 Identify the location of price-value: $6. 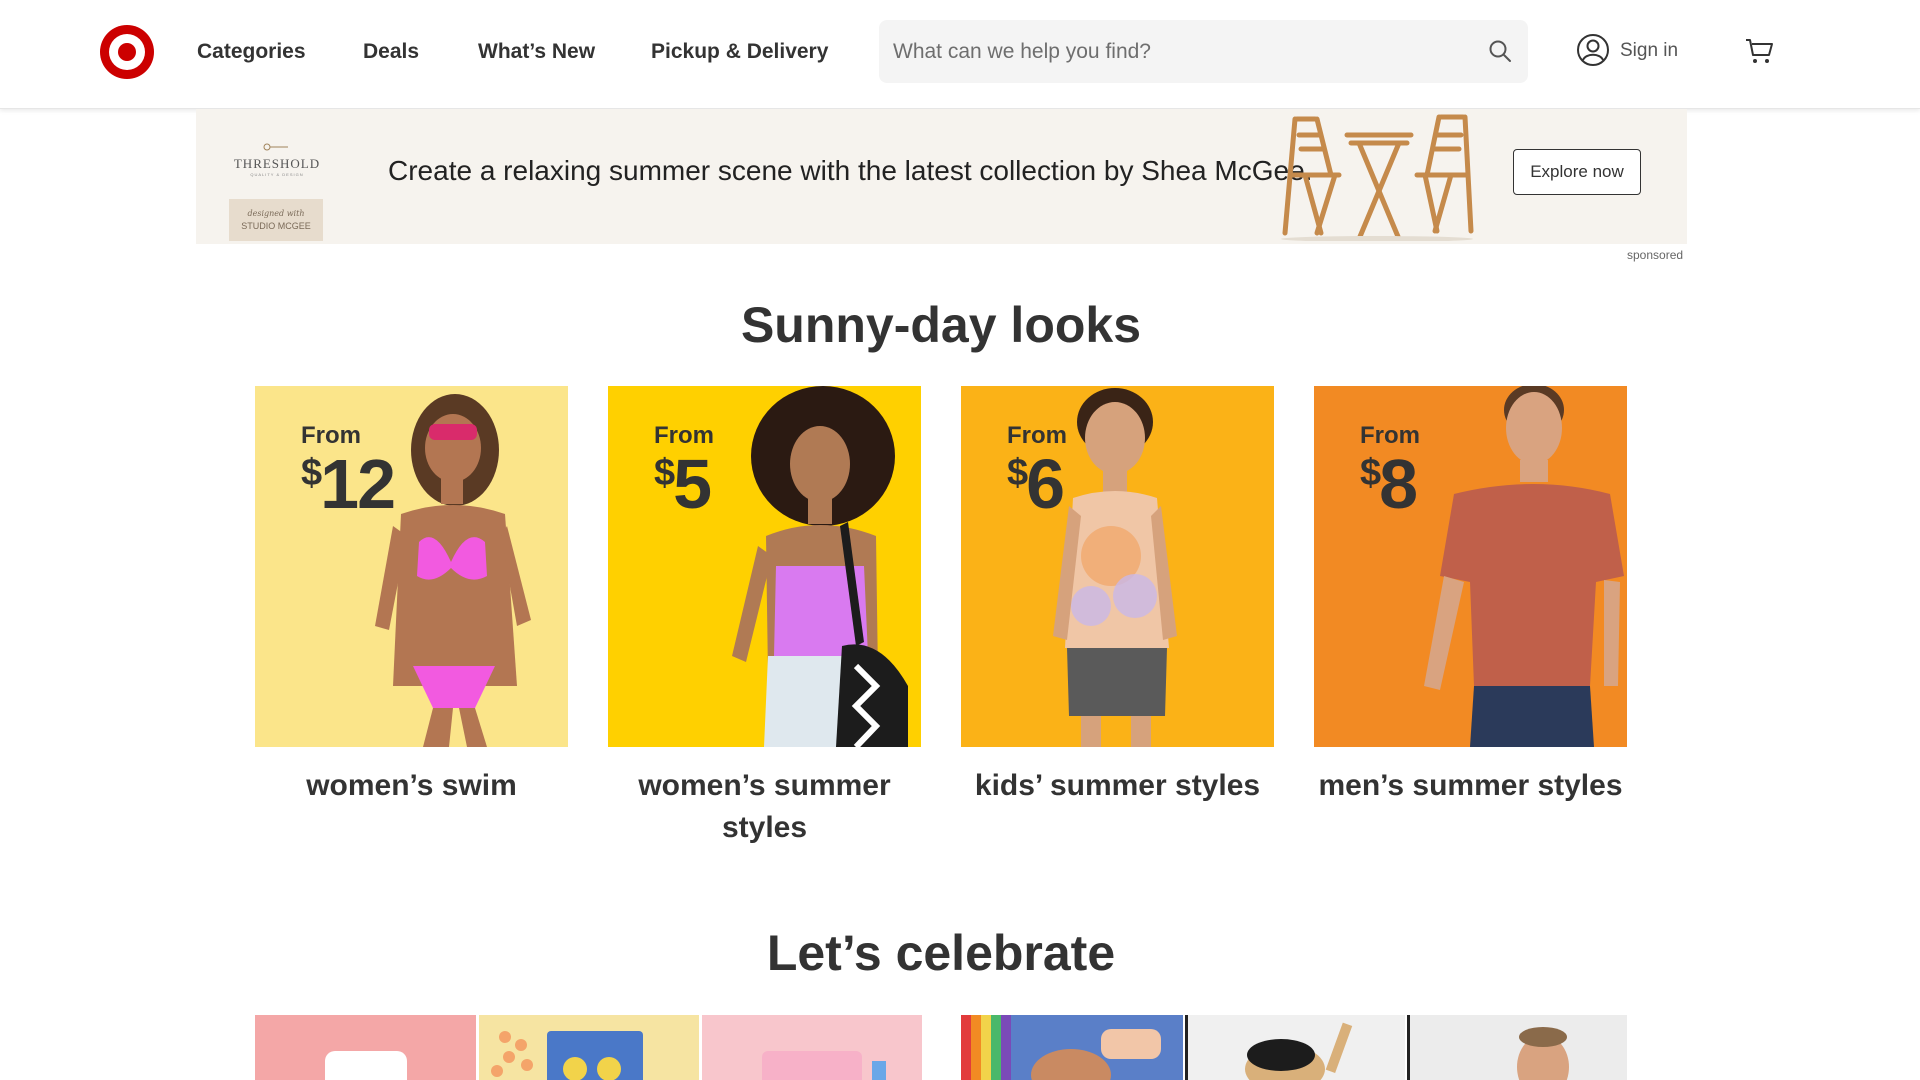
(1036, 484).